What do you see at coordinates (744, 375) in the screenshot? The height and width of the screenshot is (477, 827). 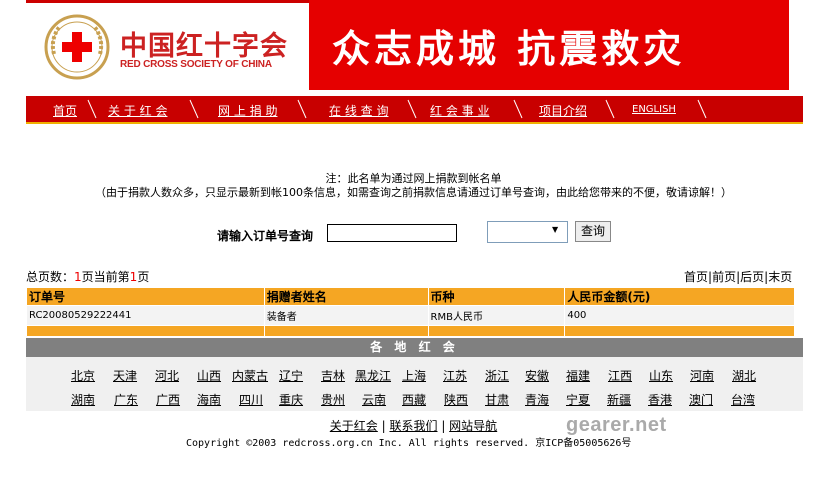 I see `region-link: 湖北` at bounding box center [744, 375].